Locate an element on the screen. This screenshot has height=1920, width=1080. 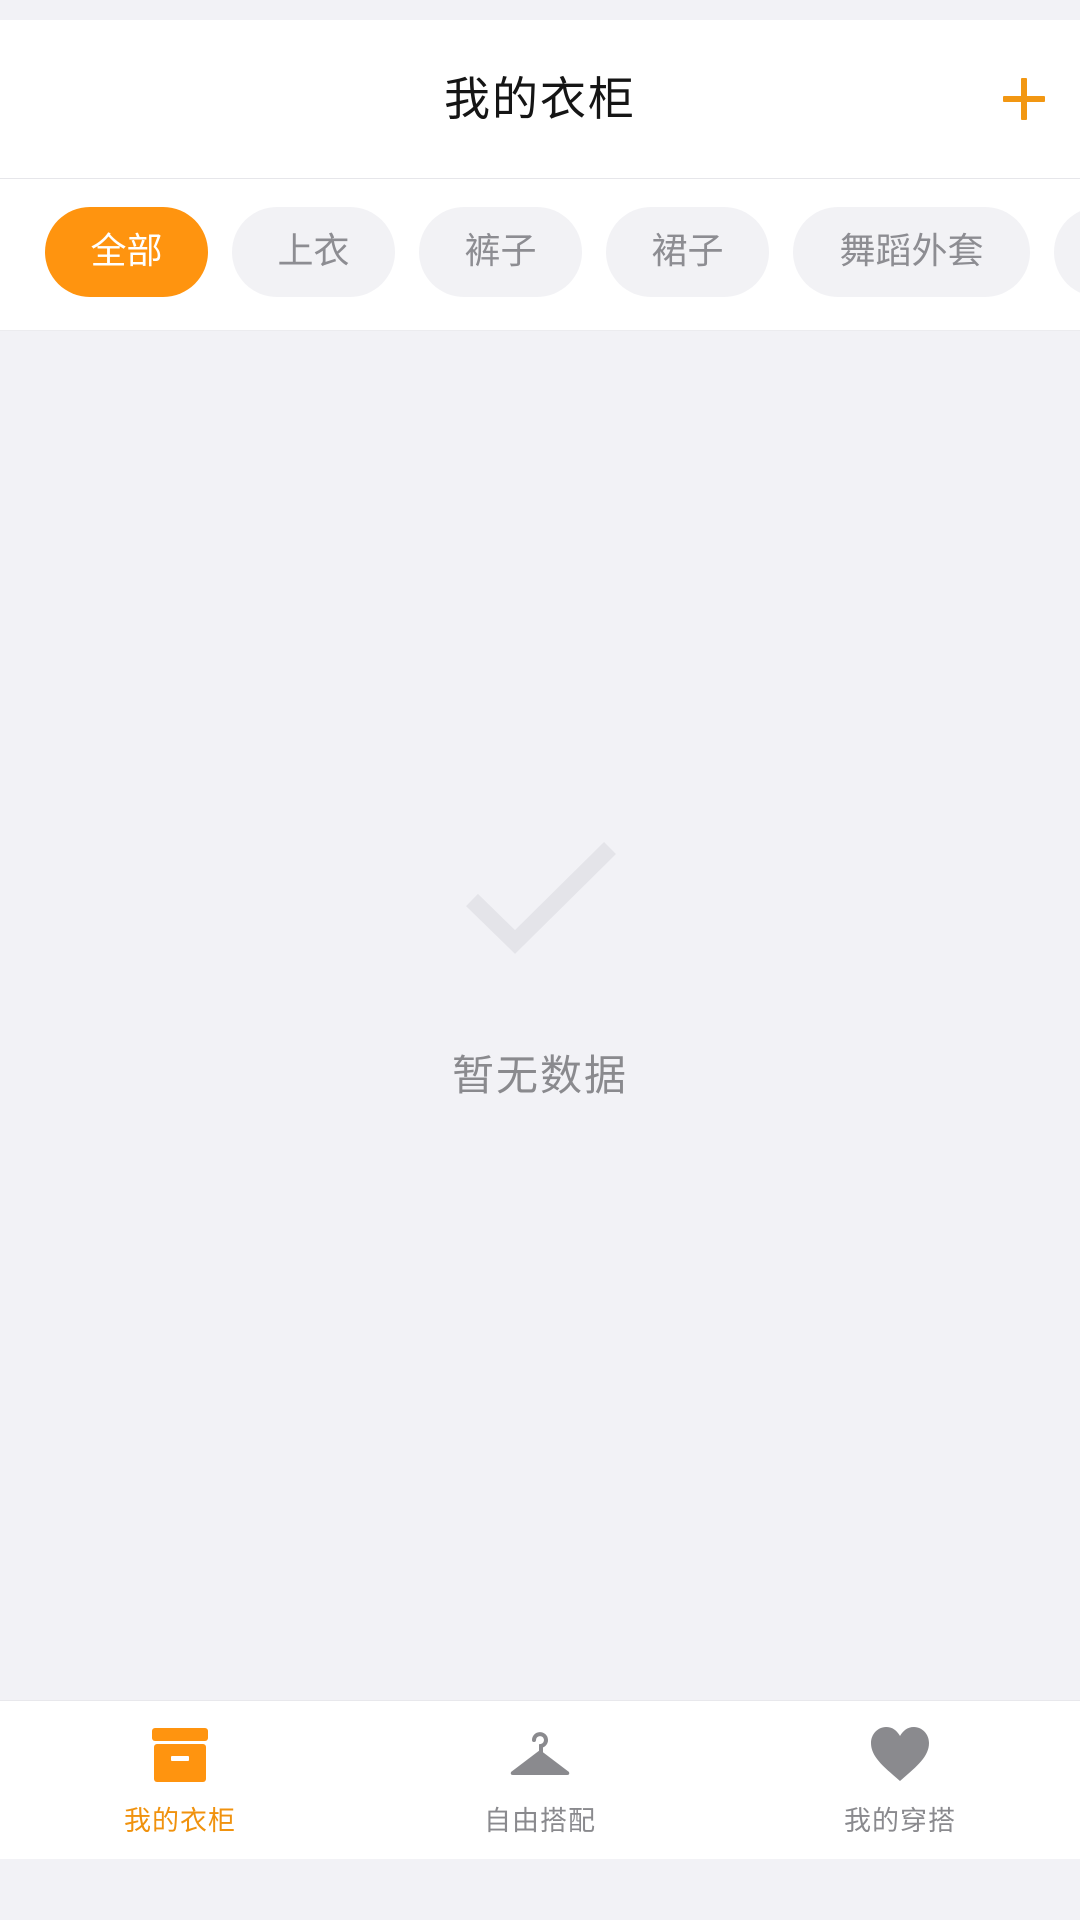
archive-box-icon is located at coordinates (180, 1755).